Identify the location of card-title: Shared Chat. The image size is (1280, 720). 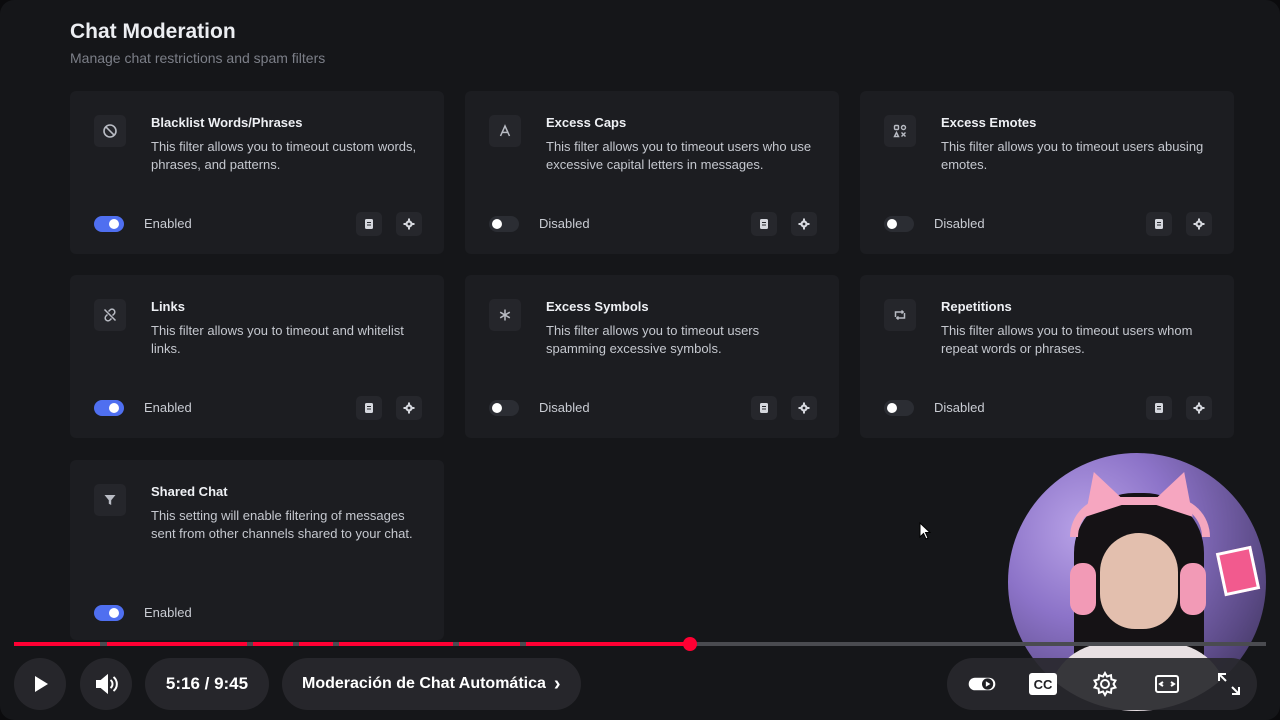
(189, 491).